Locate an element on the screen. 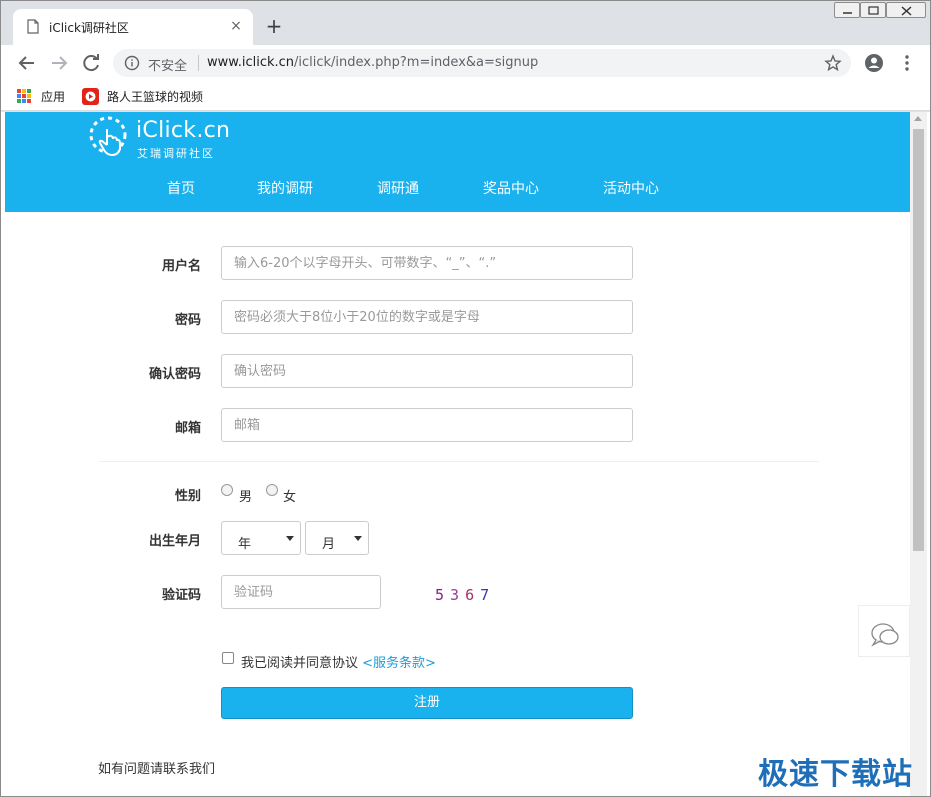 The height and width of the screenshot is (797, 931). gender-male-radio is located at coordinates (227, 490).